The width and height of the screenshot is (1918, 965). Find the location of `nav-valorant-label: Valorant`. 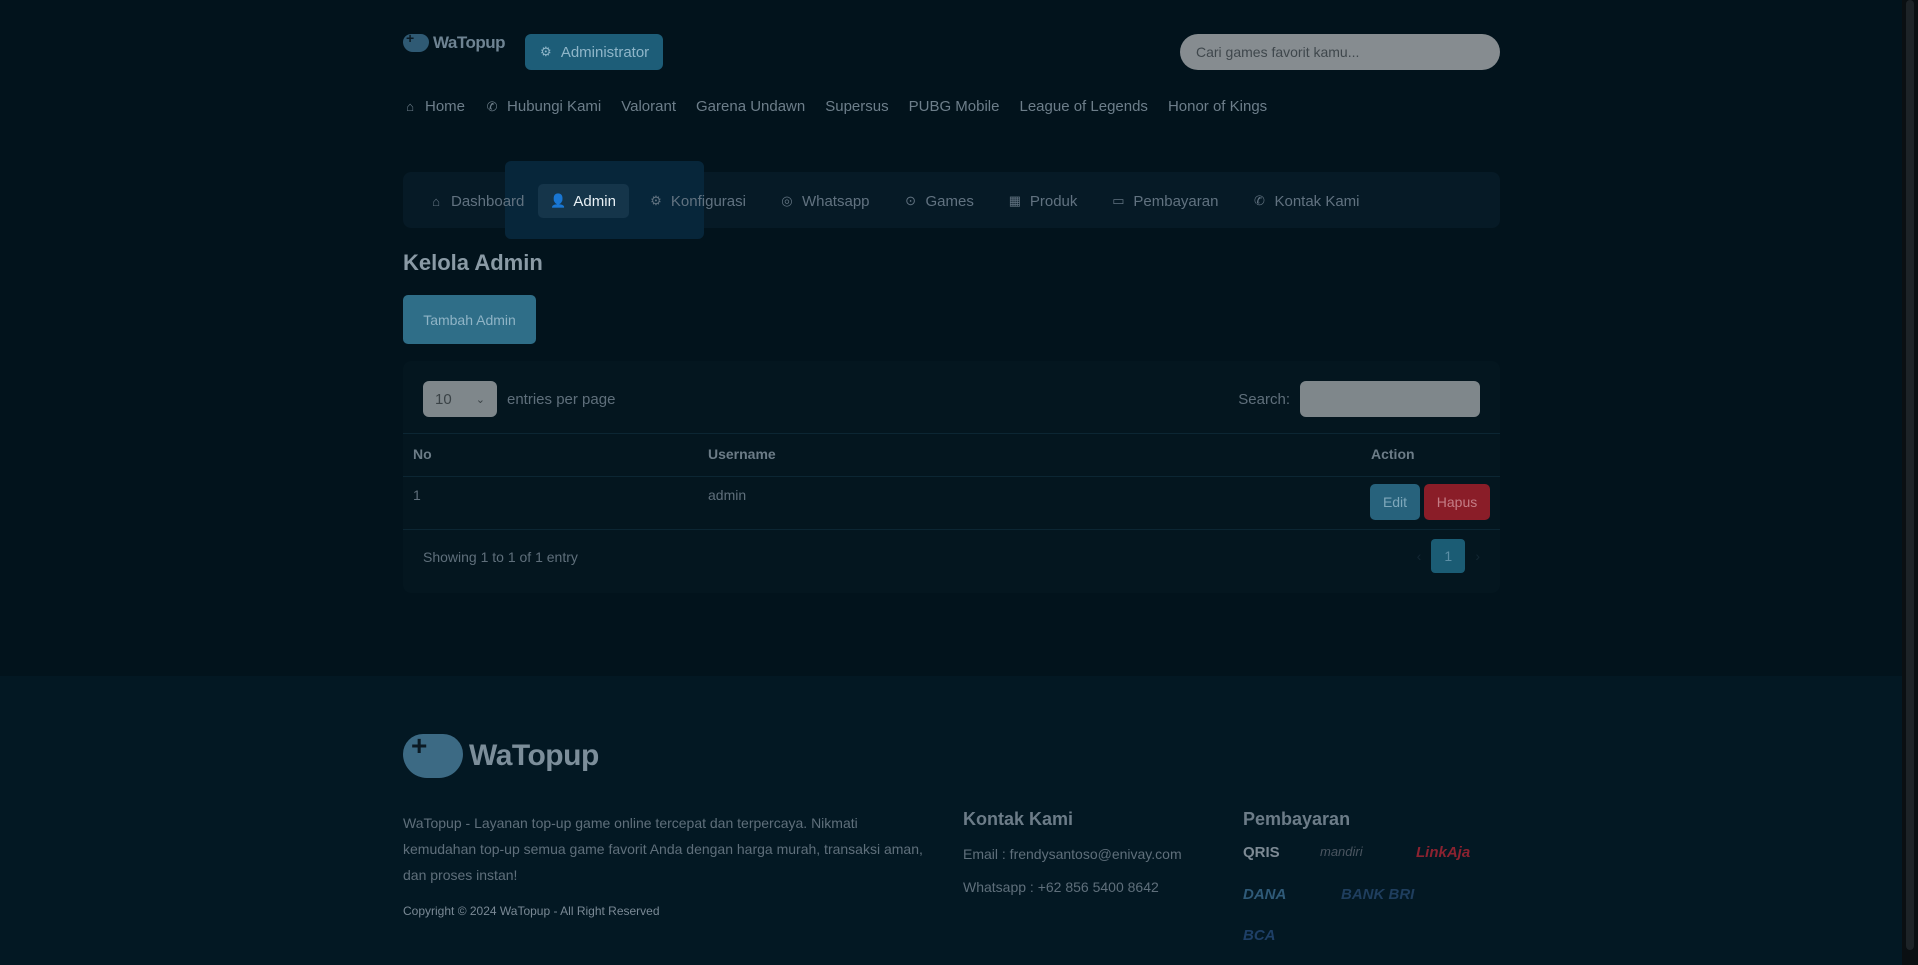

nav-valorant-label: Valorant is located at coordinates (648, 106).